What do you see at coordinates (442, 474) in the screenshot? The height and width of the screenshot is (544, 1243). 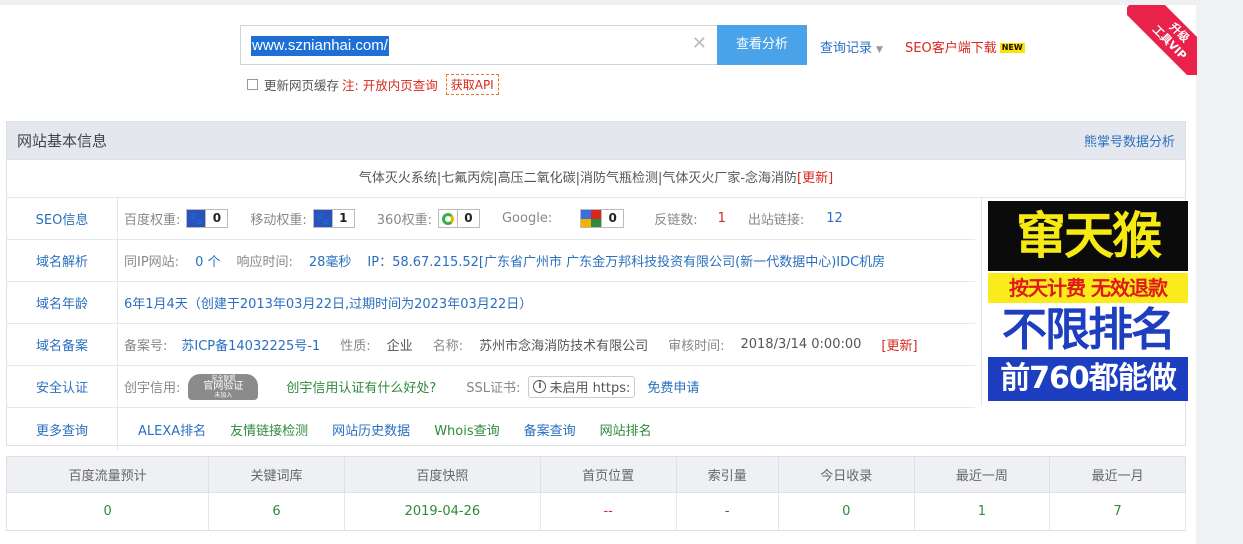 I see `stats-header: 百度快照` at bounding box center [442, 474].